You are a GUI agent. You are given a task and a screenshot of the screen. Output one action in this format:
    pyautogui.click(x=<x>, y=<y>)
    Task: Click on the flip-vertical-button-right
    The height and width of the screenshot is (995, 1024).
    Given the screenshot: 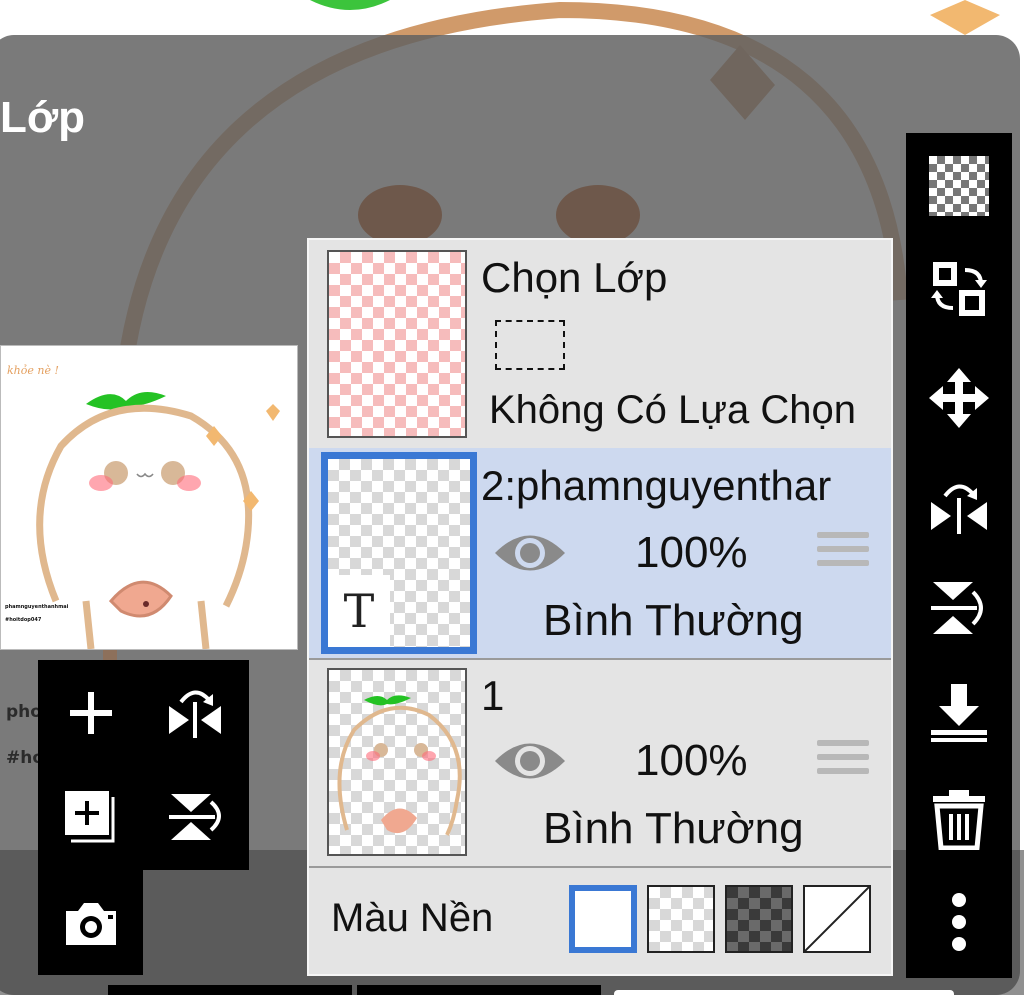 What is the action you would take?
    pyautogui.click(x=959, y=608)
    